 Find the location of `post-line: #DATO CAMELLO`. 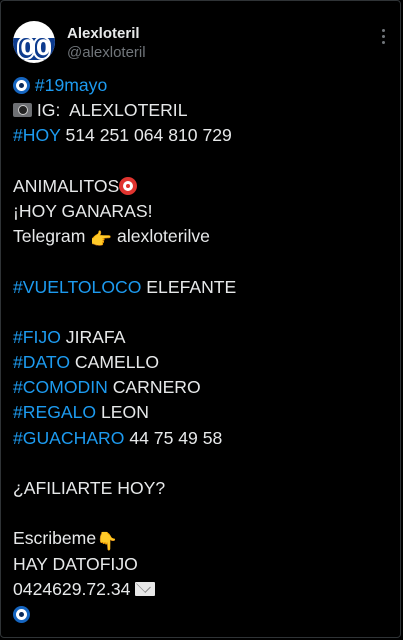

post-line: #DATO CAMELLO is located at coordinates (202, 362).